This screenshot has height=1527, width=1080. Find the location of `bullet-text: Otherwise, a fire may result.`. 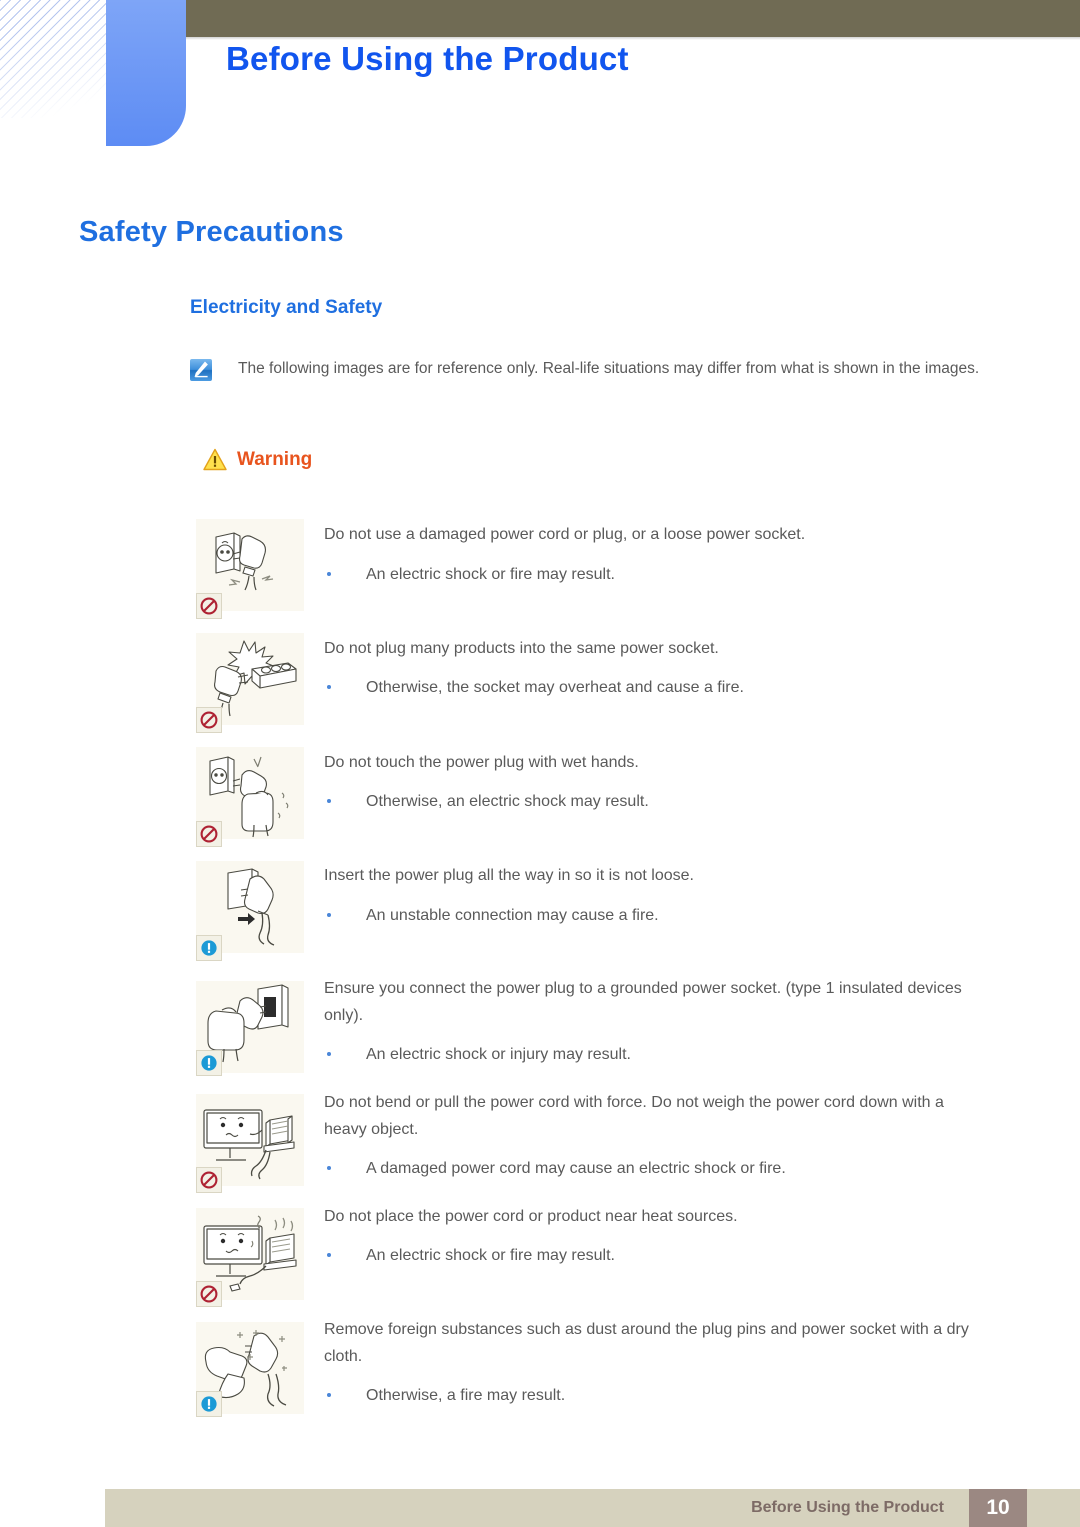

bullet-text: Otherwise, a fire may result. is located at coordinates (466, 1395).